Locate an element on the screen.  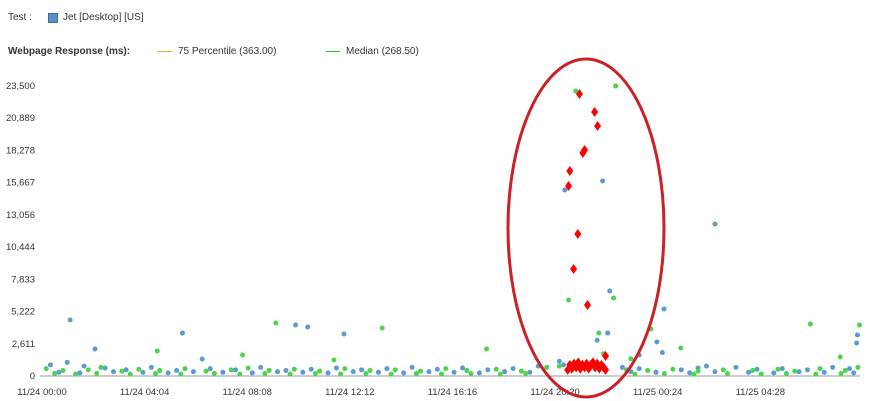
x-tick-label: 11/24 16:16 is located at coordinates (452, 392).